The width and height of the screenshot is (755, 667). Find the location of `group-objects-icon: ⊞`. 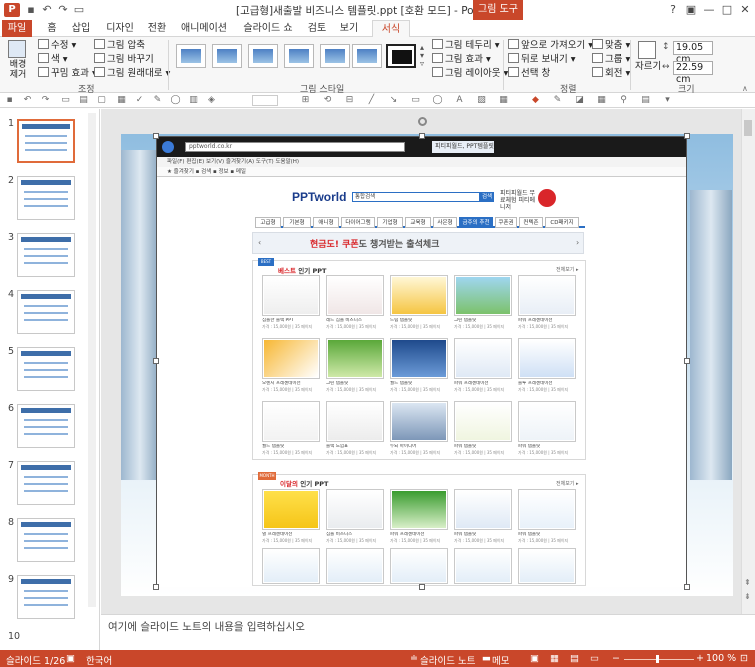

group-objects-icon: ⊞ is located at coordinates (305, 100).